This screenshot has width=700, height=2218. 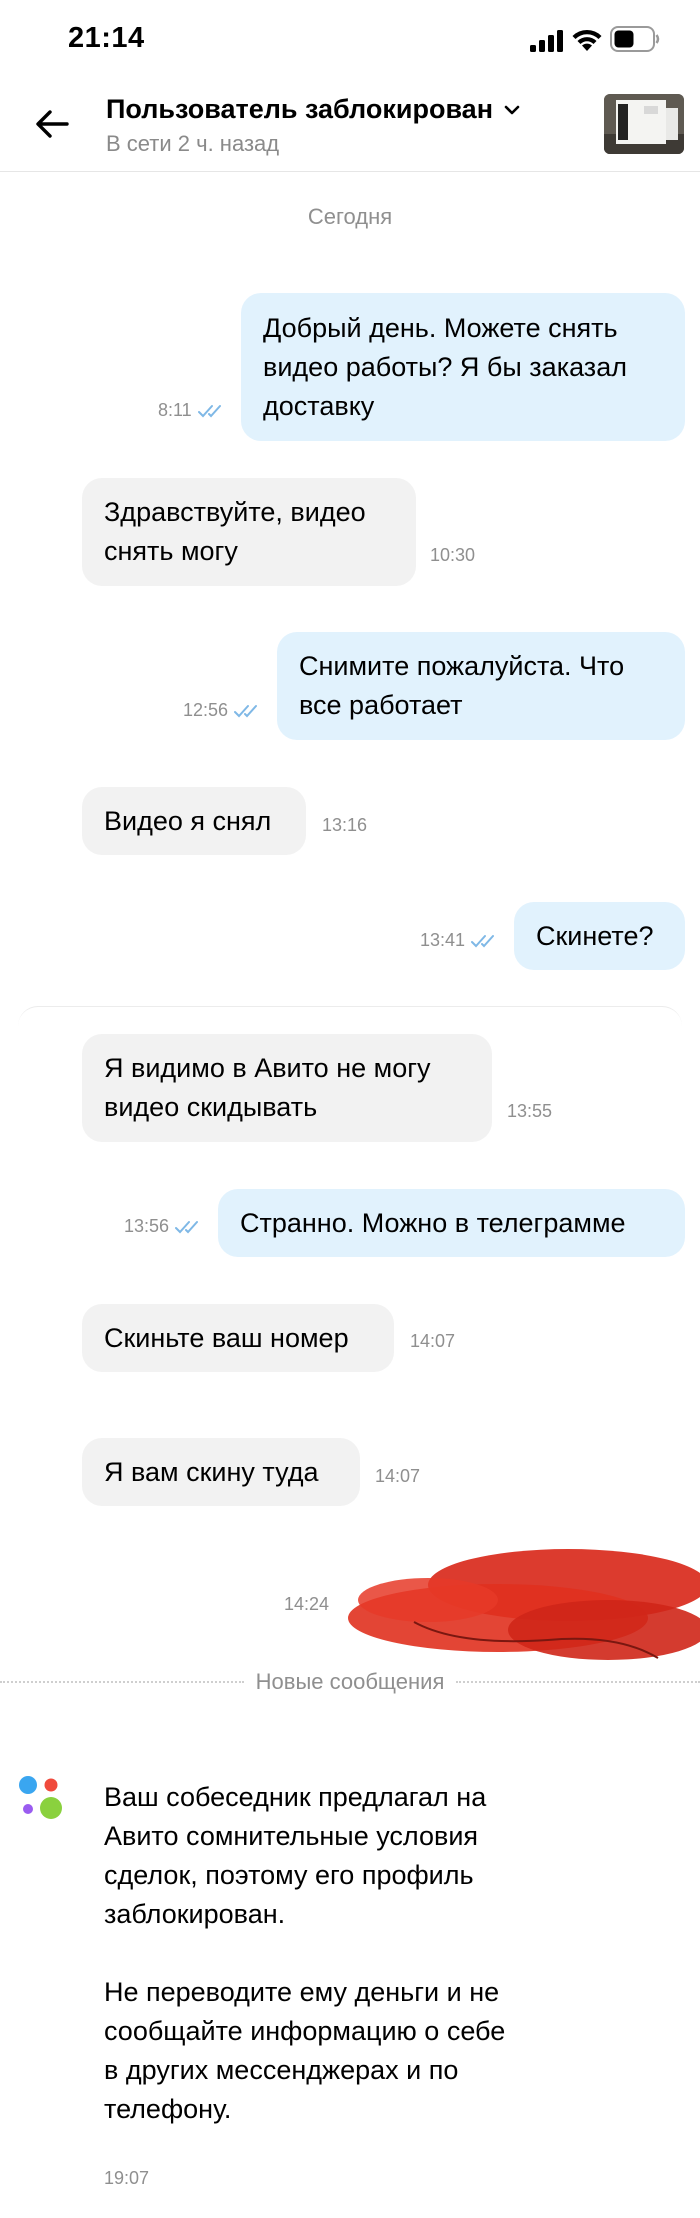 What do you see at coordinates (295, 1797) in the screenshot?
I see `system-line: Ваш собеседник предлагал на` at bounding box center [295, 1797].